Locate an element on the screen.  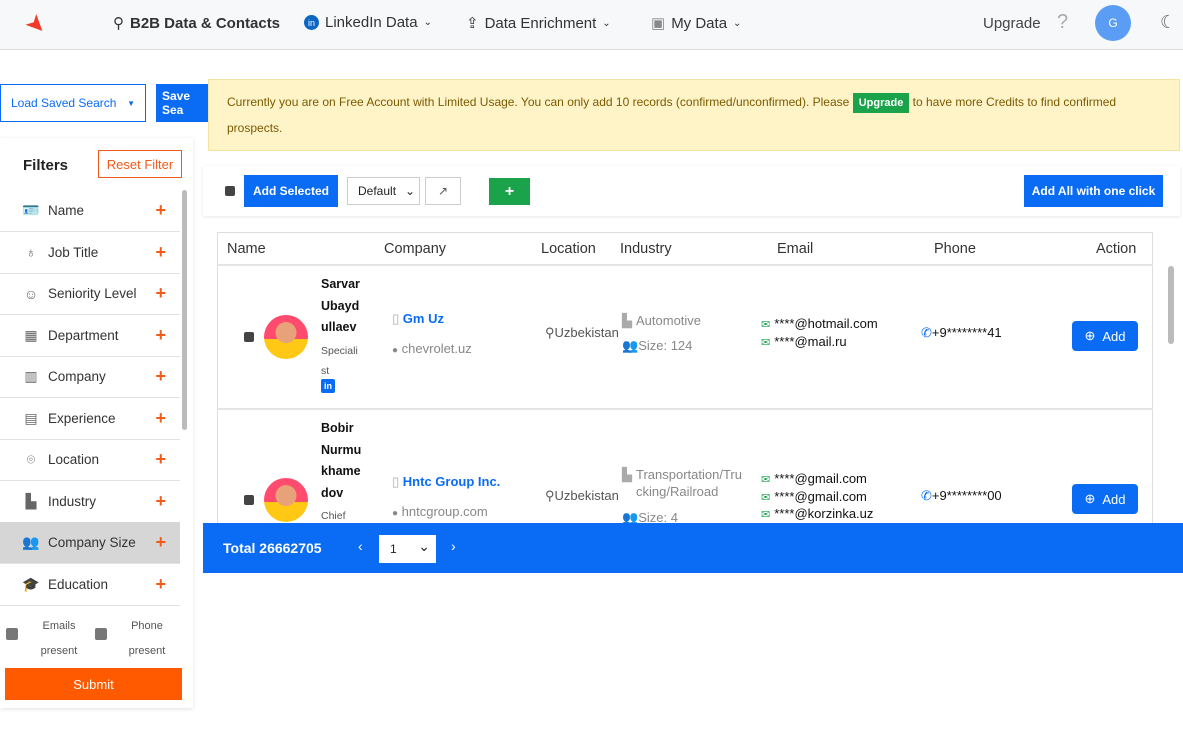
avatar: G is located at coordinates (1113, 23).